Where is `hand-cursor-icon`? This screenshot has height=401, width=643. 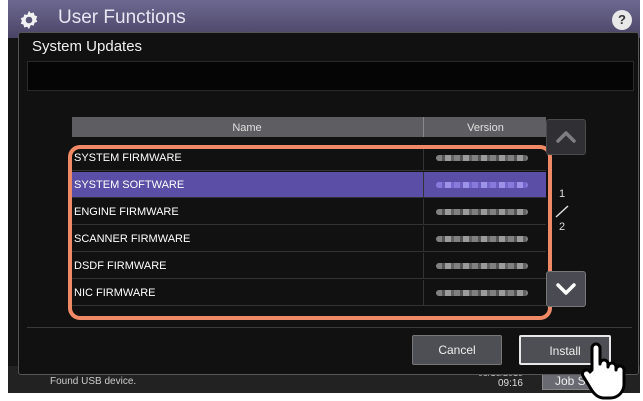
hand-cursor-icon is located at coordinates (603, 371).